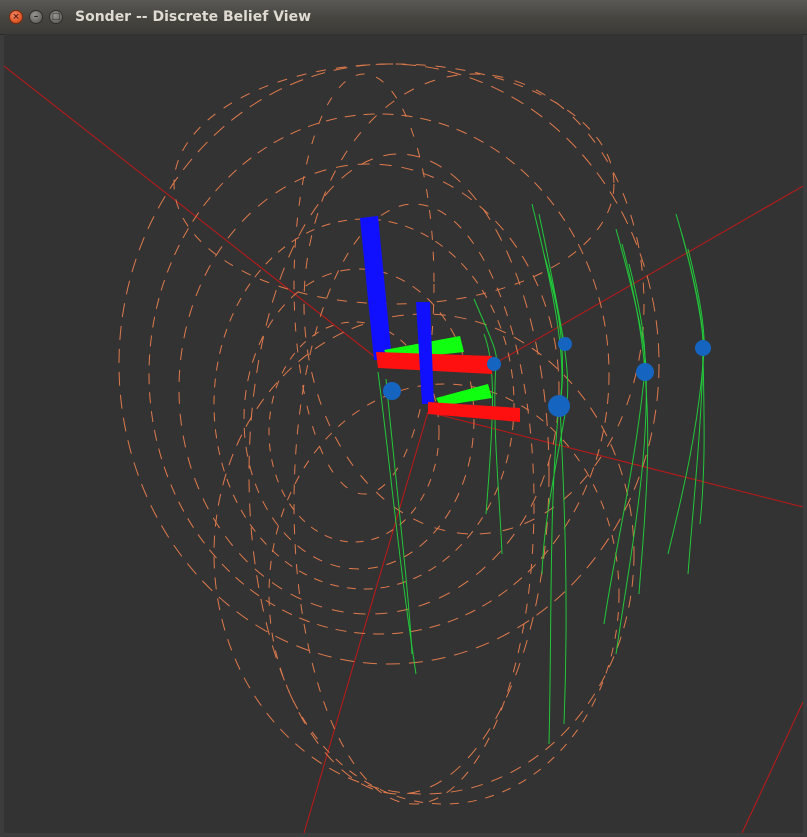  I want to click on minimize-icon: –, so click(36, 17).